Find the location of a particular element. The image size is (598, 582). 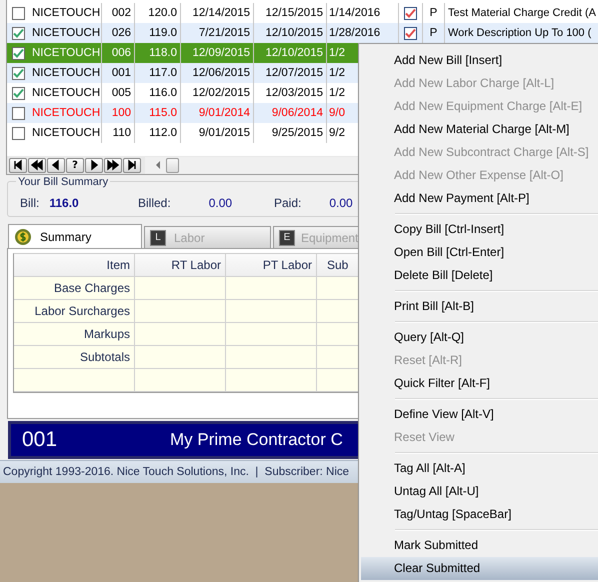

table-cell: 9/25/2015 is located at coordinates (290, 133).